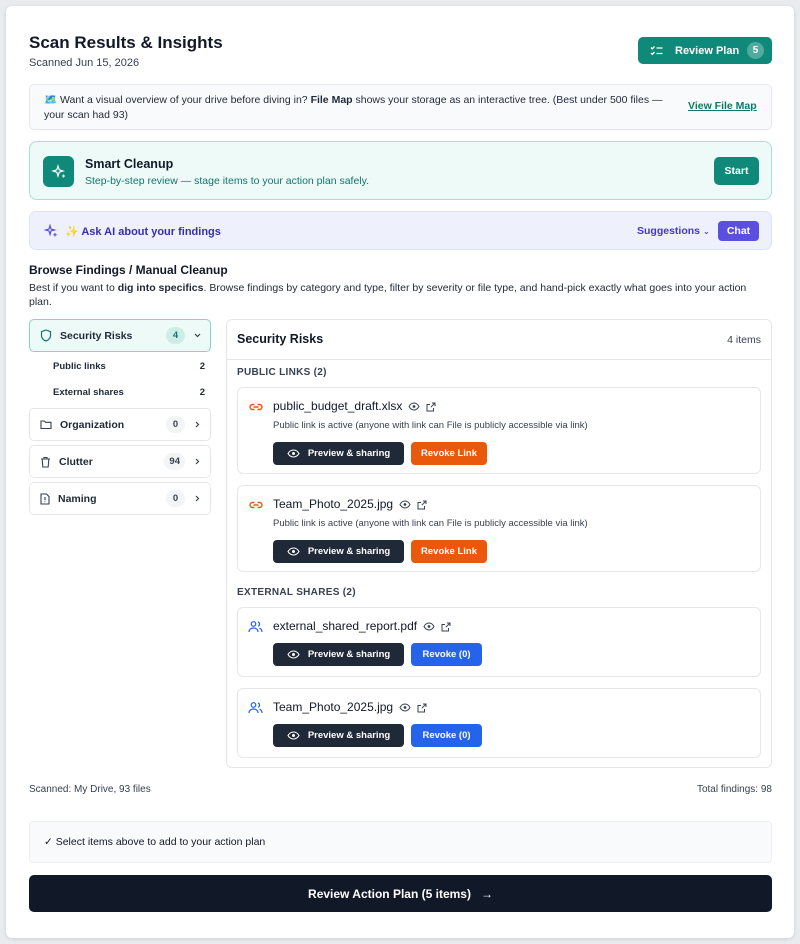  What do you see at coordinates (120, 461) in the screenshot?
I see `sidebar-item-clutter: Clutter 94` at bounding box center [120, 461].